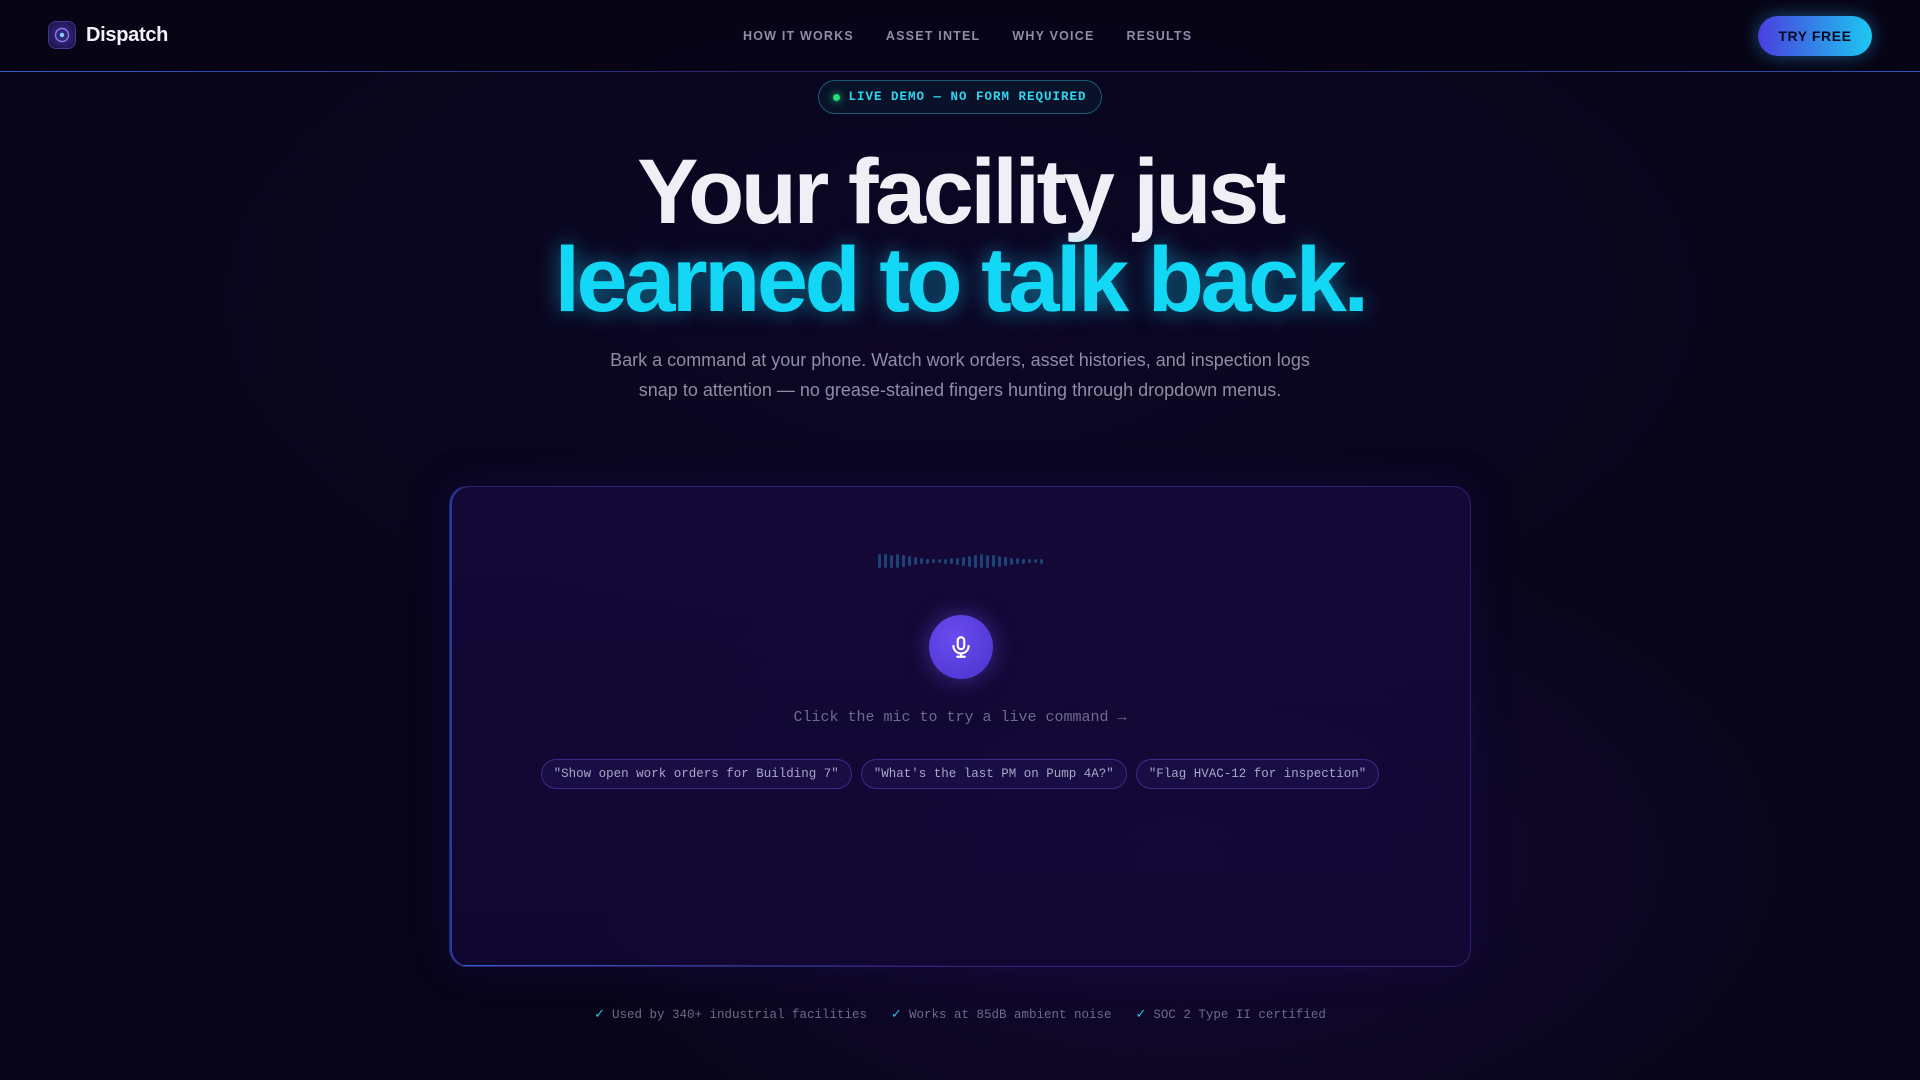 Image resolution: width=1920 pixels, height=1080 pixels. I want to click on live-demo-badge: LIVE DEMO — NO FORM REQUIRED, so click(960, 97).